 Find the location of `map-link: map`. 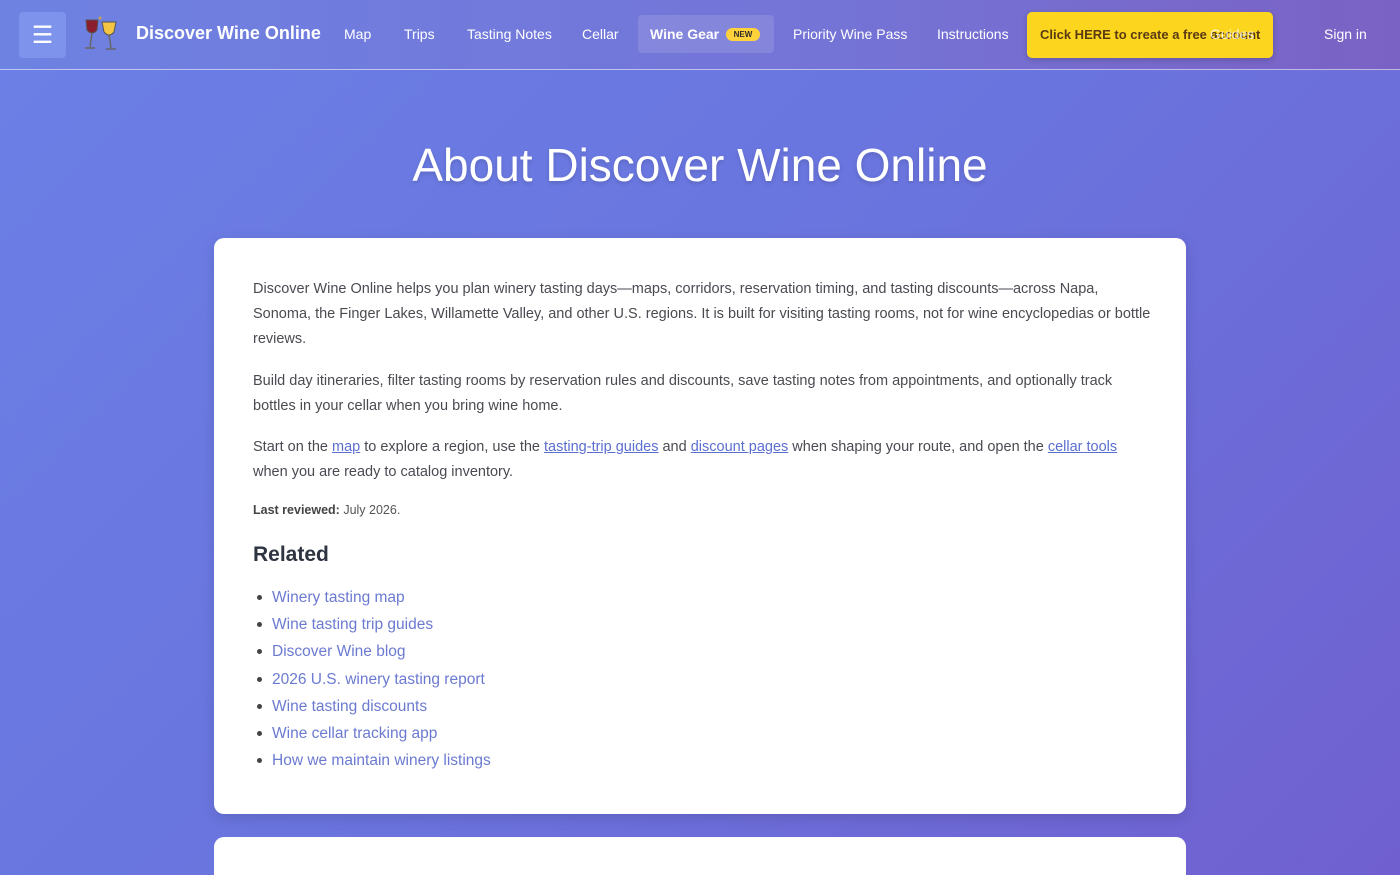

map-link: map is located at coordinates (346, 447).